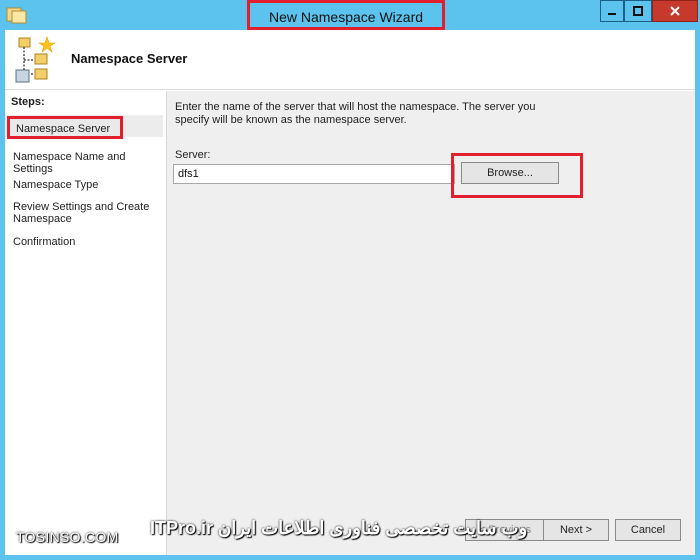 The height and width of the screenshot is (560, 700). Describe the element at coordinates (193, 155) in the screenshot. I see `server-label: Server:` at that location.